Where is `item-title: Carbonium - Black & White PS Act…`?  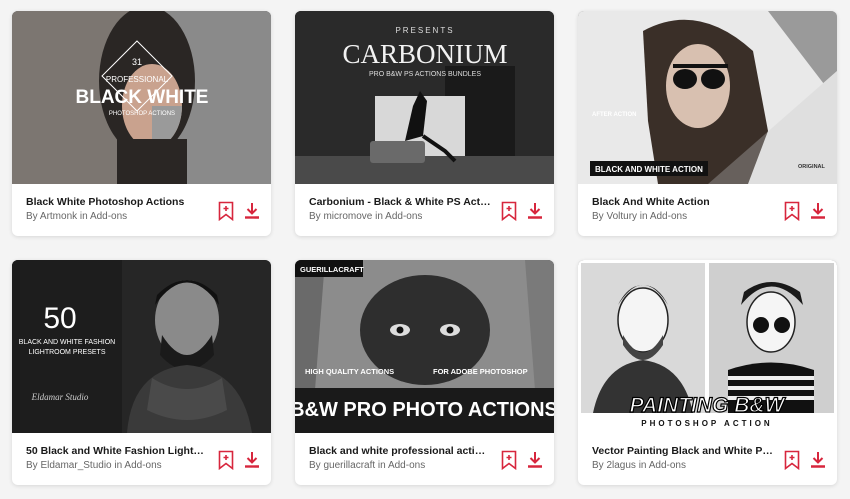 item-title: Carbonium - Black & White PS Act… is located at coordinates (402, 202).